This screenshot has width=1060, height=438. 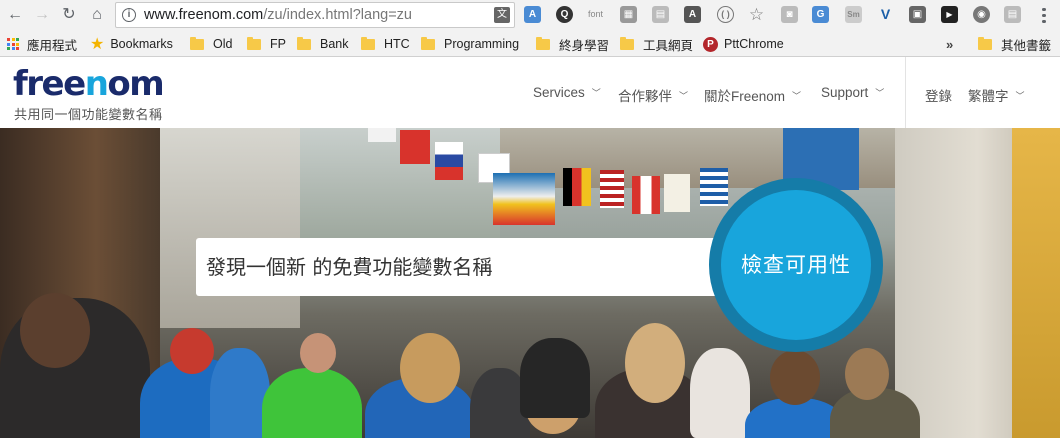 What do you see at coordinates (141, 44) in the screenshot?
I see `bookmark-label: Bookmarks` at bounding box center [141, 44].